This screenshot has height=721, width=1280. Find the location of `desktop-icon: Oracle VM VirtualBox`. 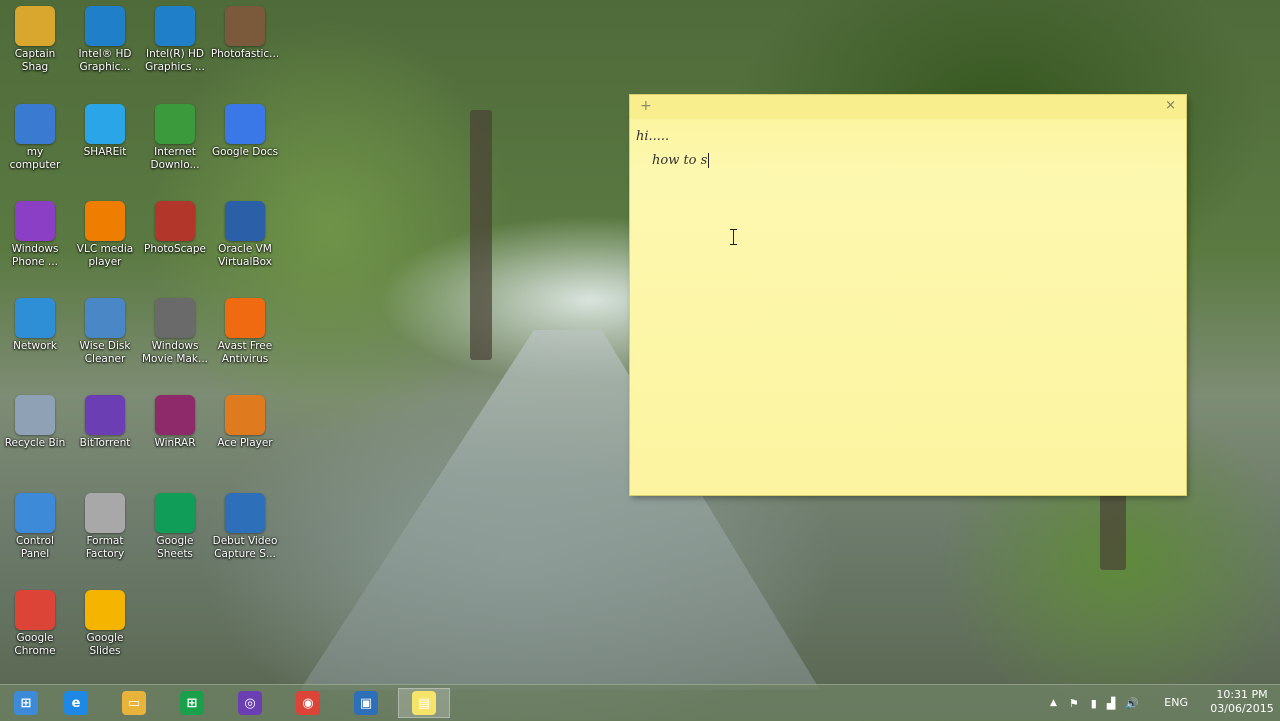

desktop-icon: Oracle VM VirtualBox is located at coordinates (245, 235).